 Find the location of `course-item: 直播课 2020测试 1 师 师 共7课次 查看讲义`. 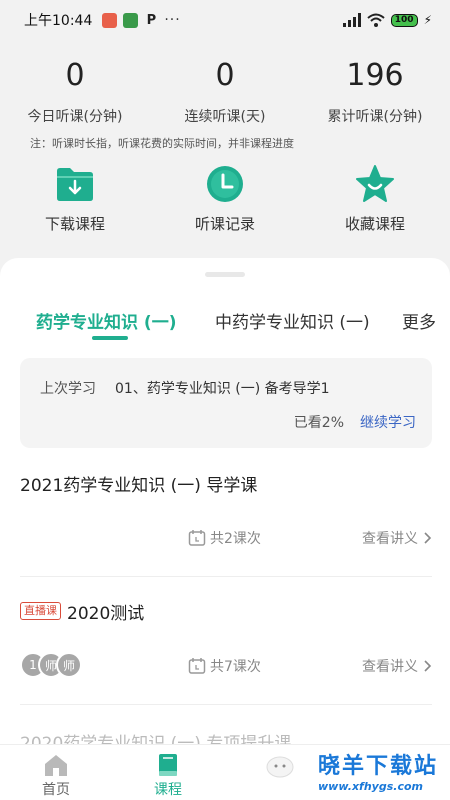

course-item: 直播课 2020测试 1 师 师 共7课次 查看讲义 is located at coordinates (226, 640).